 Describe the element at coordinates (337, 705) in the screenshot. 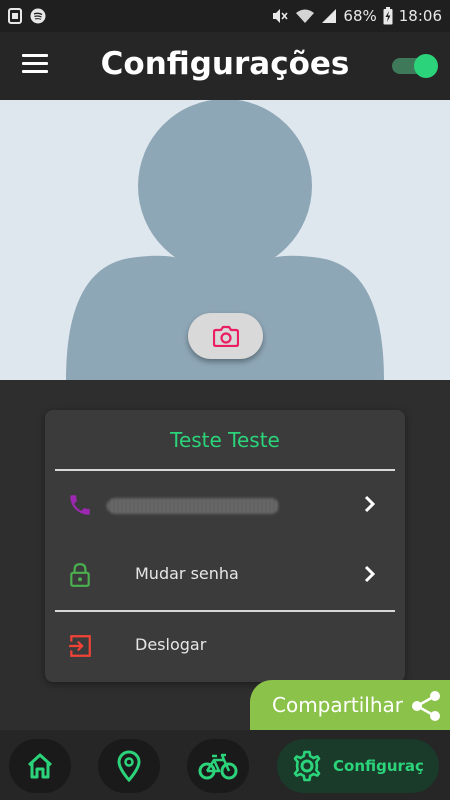

I see `share-label: Compartilhar` at that location.